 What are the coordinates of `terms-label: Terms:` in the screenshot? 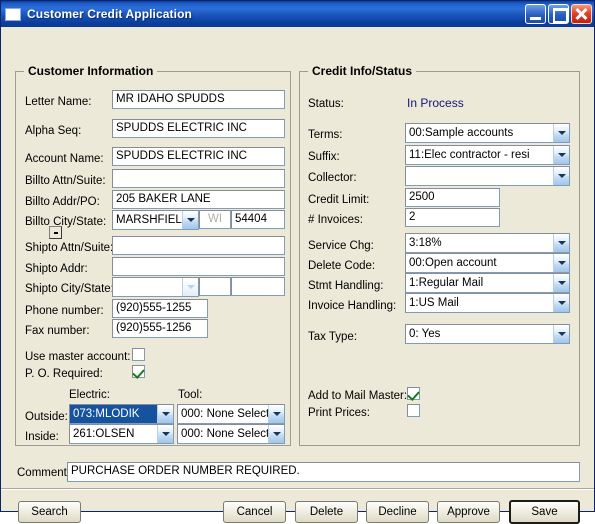 It's located at (325, 135).